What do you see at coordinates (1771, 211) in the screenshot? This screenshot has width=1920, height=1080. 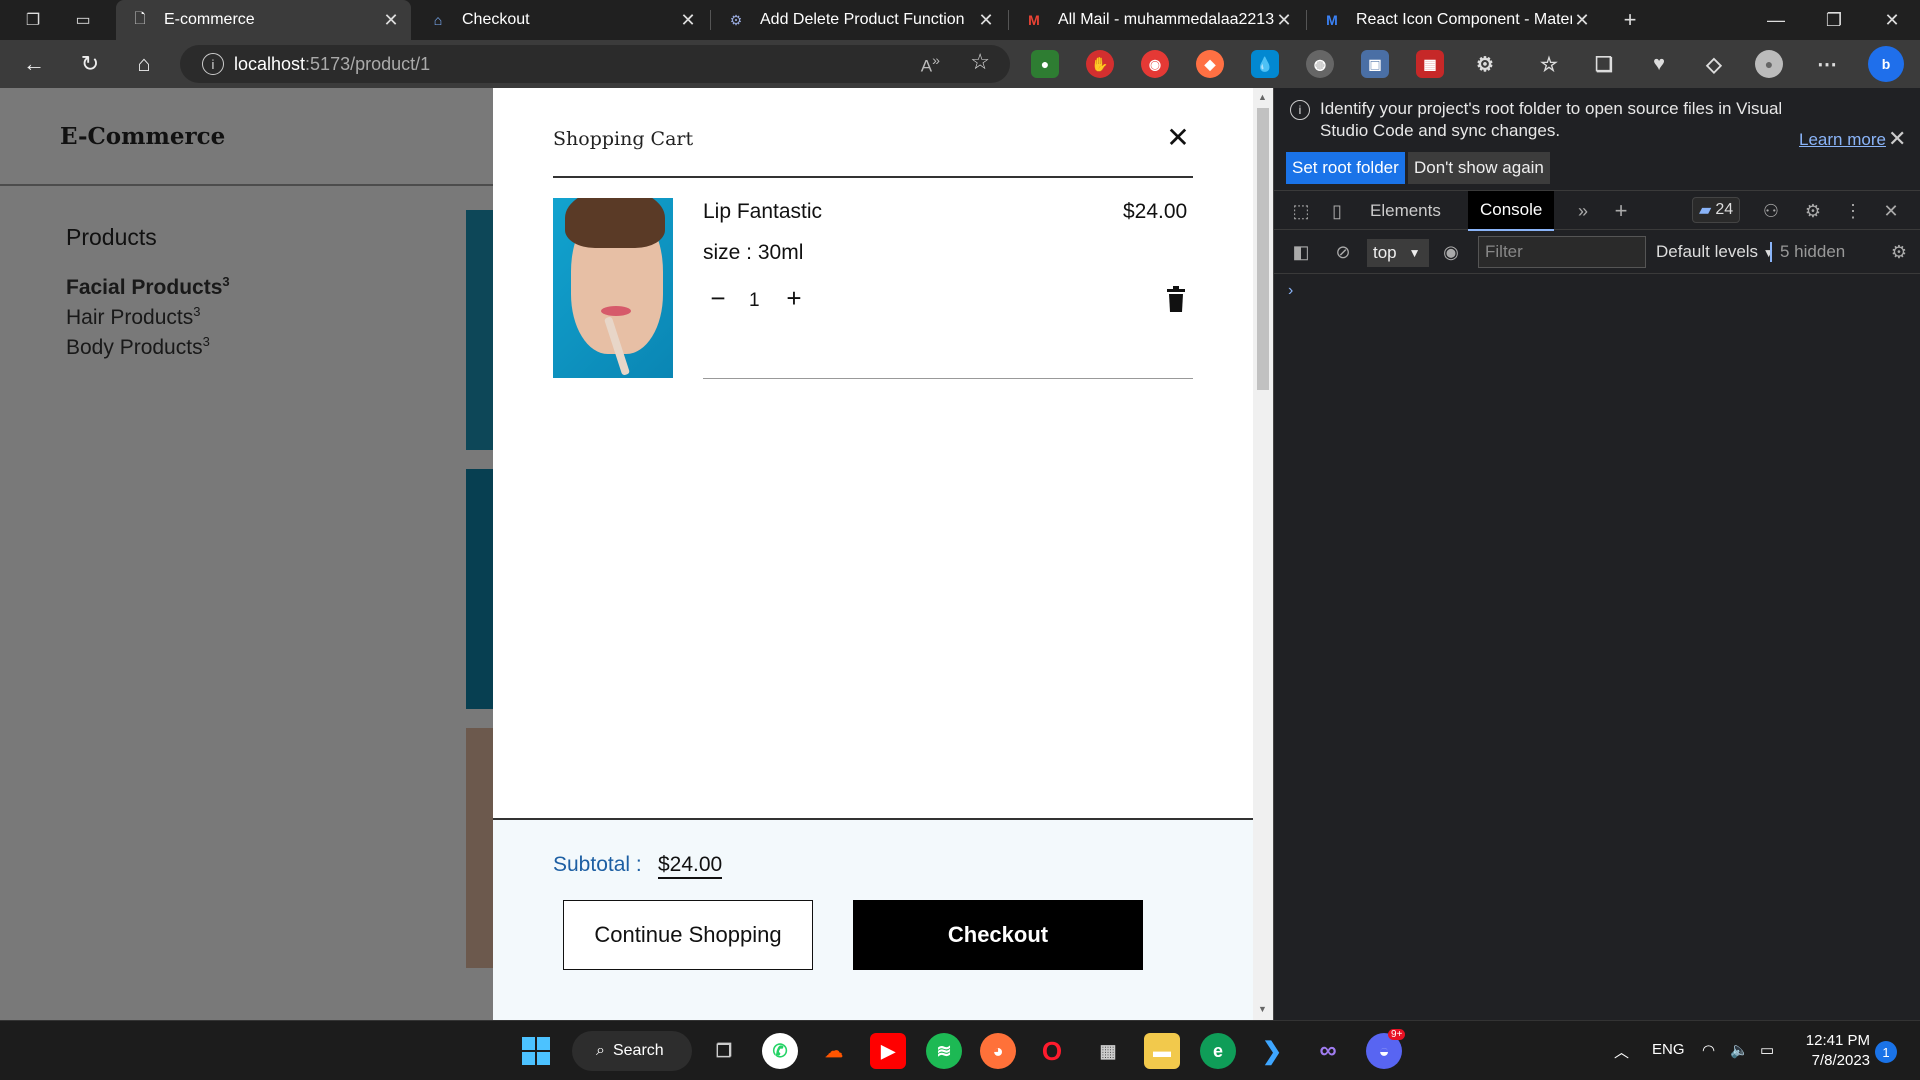 I see `network-icon: ⚇` at bounding box center [1771, 211].